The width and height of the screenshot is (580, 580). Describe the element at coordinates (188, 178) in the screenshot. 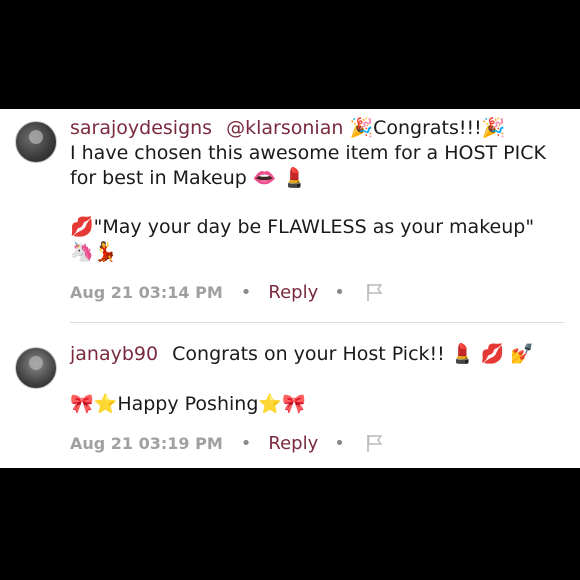

I see `comment-text: for best in Makeup 👄 💄` at that location.